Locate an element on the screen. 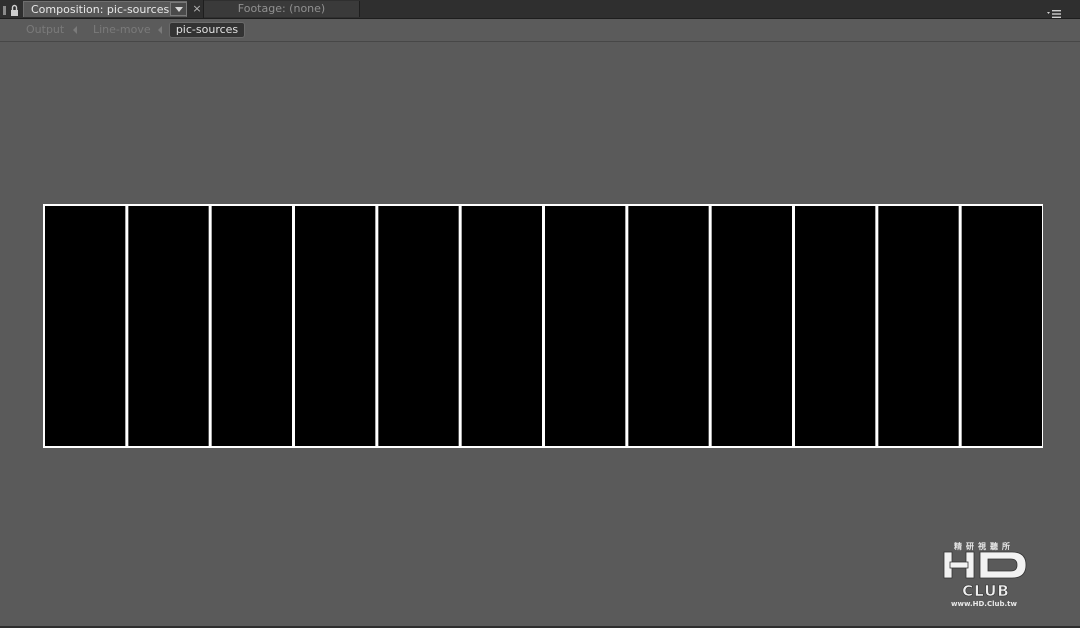 Image resolution: width=1080 pixels, height=628 pixels. tab-footage: Footage: (none) is located at coordinates (282, 9).